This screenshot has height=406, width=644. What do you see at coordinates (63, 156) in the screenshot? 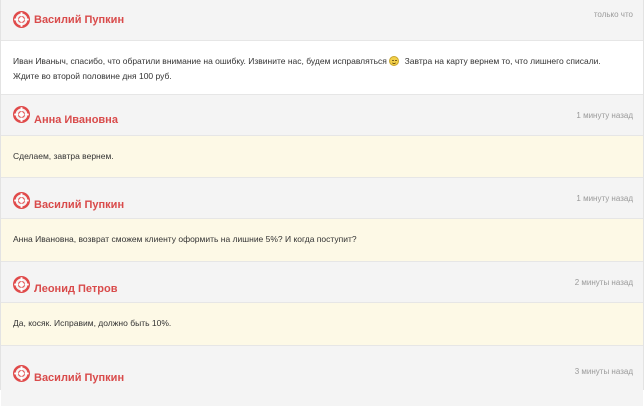
I see `message-text: Сделаем, завтра вернем.` at bounding box center [63, 156].